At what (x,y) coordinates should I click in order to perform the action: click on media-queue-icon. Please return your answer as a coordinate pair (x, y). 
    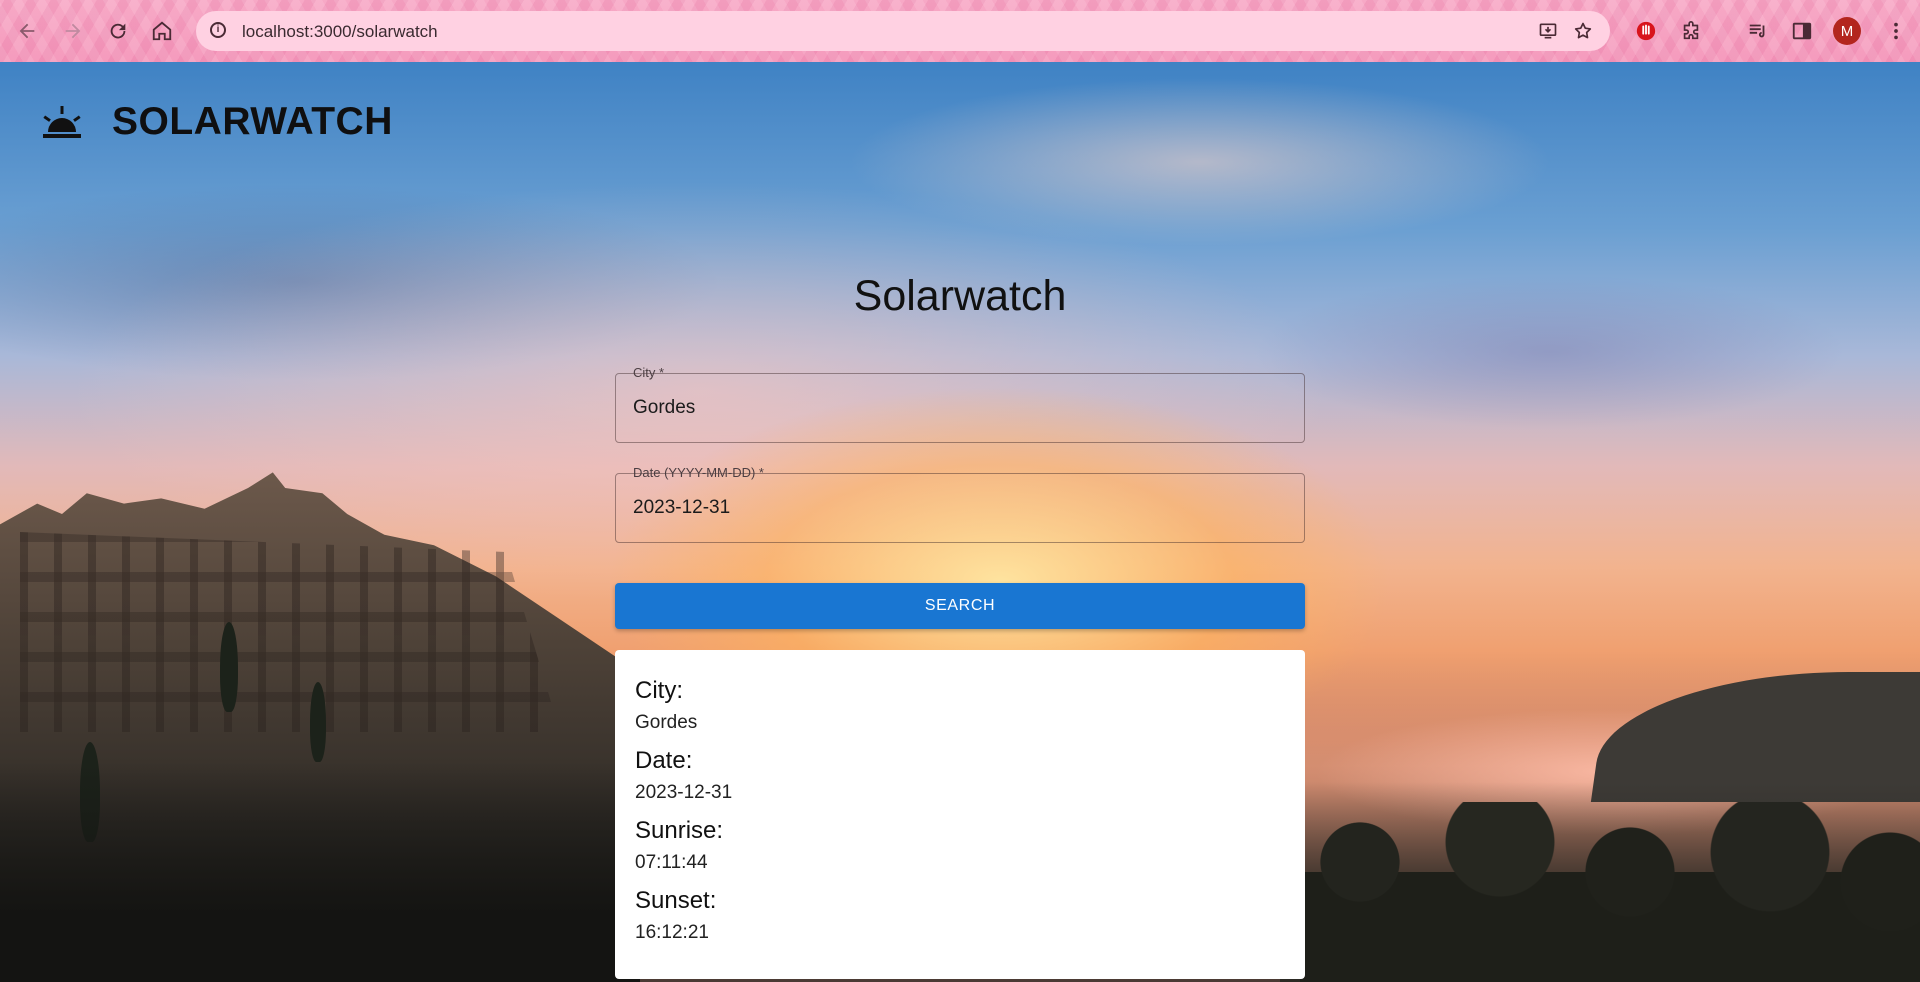
    Looking at the image, I should click on (1758, 31).